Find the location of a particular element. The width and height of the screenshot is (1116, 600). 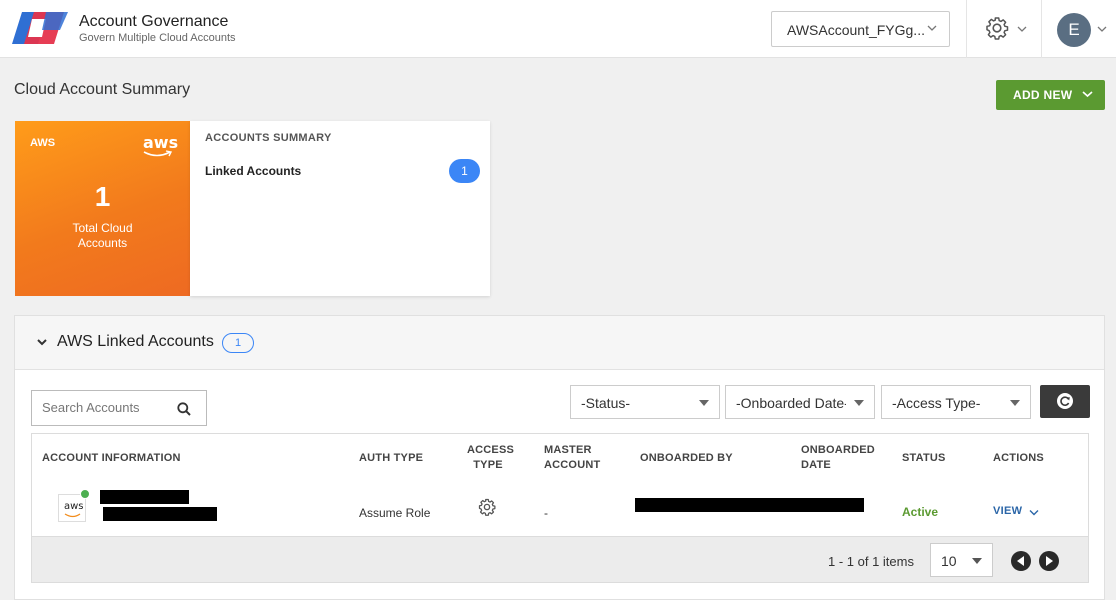

accounts-summary-card: ACCOUNTS SUMMARY Linked Accounts 1 is located at coordinates (340, 208).